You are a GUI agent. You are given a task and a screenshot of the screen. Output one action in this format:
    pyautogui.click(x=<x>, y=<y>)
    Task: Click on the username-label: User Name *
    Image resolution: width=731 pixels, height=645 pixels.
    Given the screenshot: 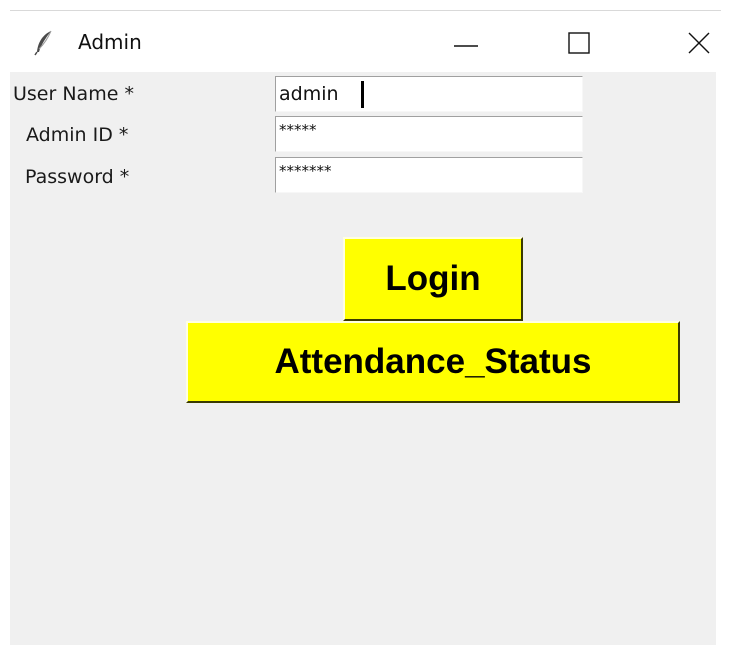 What is the action you would take?
    pyautogui.click(x=73, y=94)
    